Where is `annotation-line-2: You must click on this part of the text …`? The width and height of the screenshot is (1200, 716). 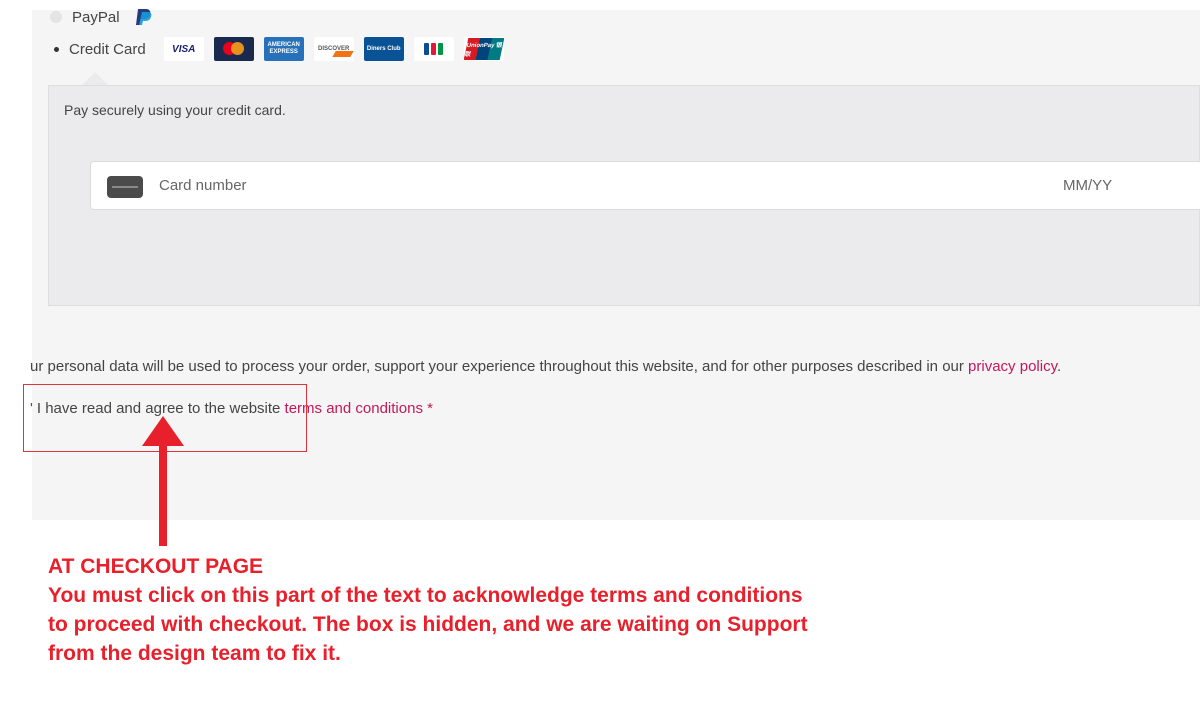 annotation-line-2: You must click on this part of the text … is located at coordinates (425, 595).